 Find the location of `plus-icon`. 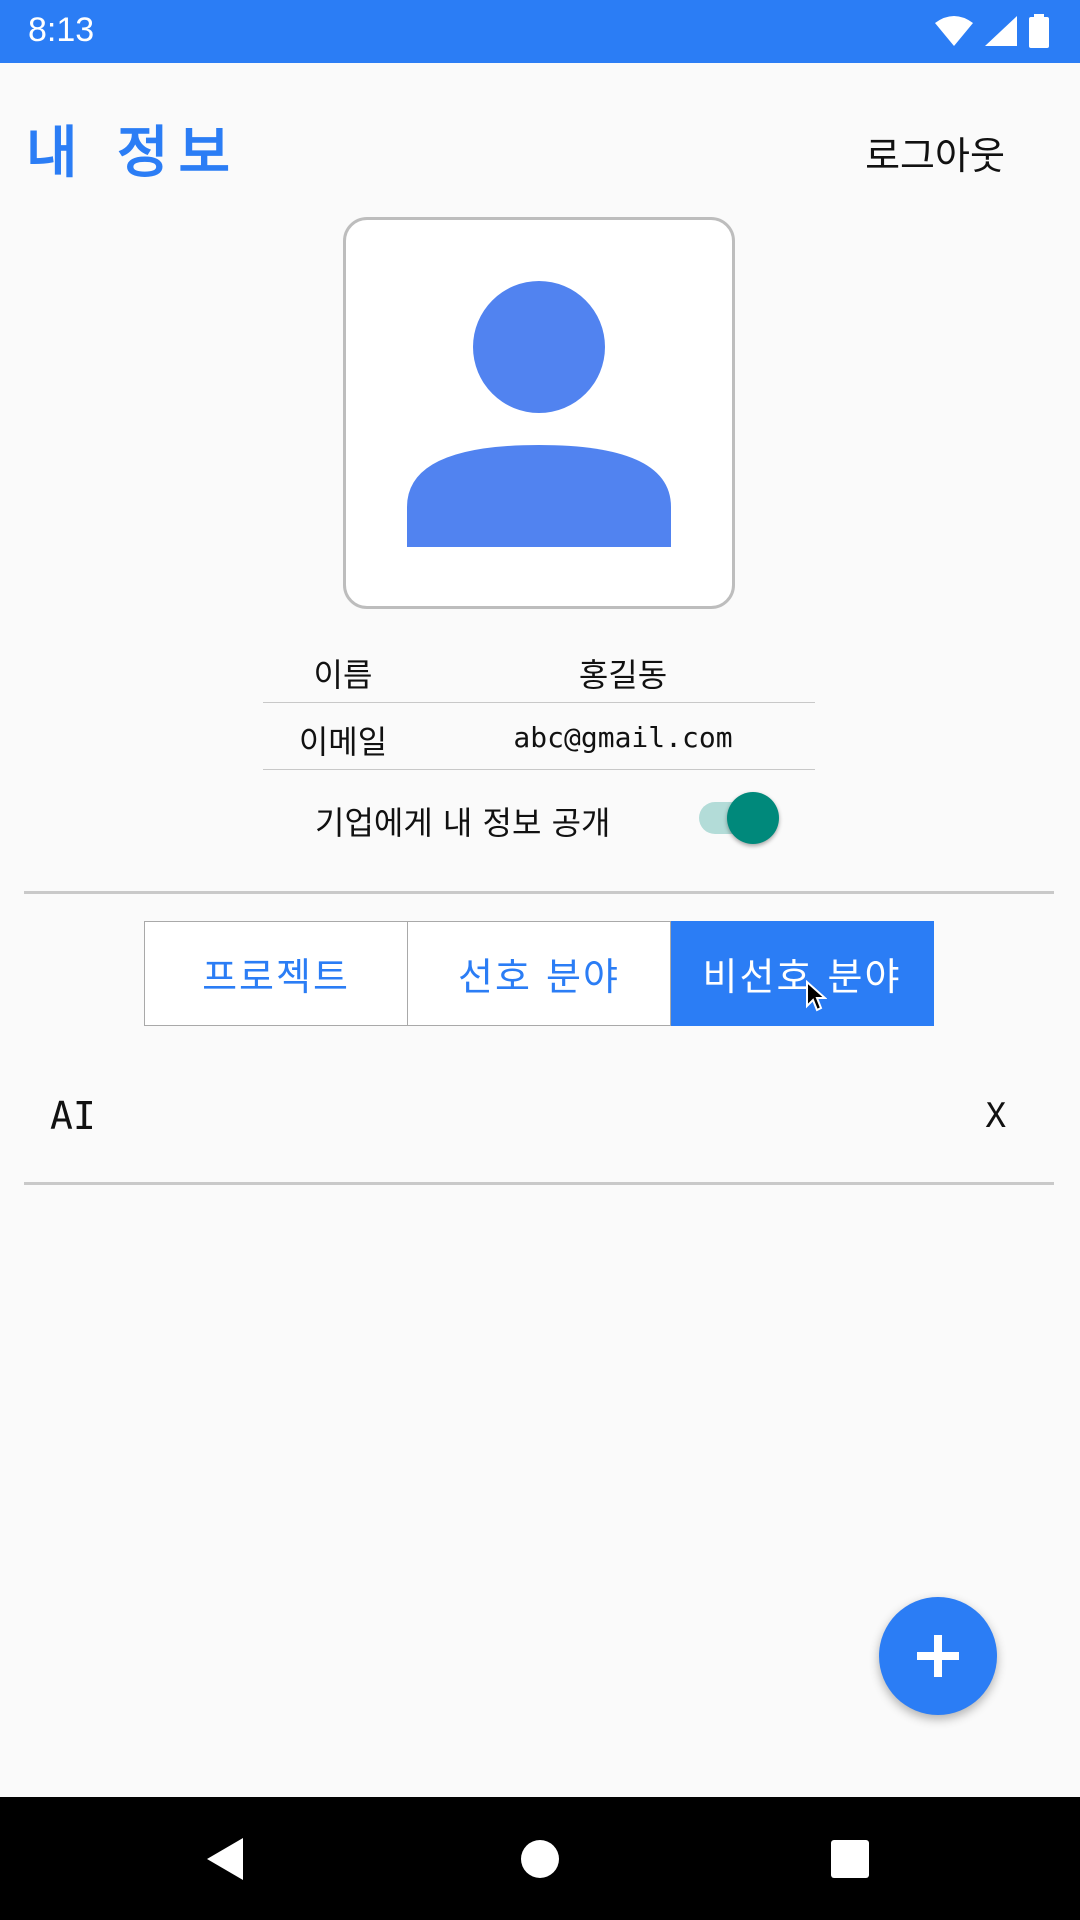

plus-icon is located at coordinates (938, 1656).